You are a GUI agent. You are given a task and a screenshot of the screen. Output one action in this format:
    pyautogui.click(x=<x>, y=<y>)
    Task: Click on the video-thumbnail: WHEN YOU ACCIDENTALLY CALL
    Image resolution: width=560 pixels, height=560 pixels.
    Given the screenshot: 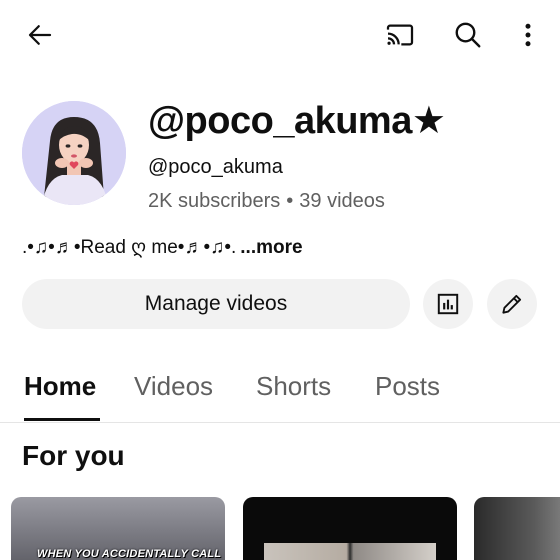 What is the action you would take?
    pyautogui.click(x=118, y=528)
    